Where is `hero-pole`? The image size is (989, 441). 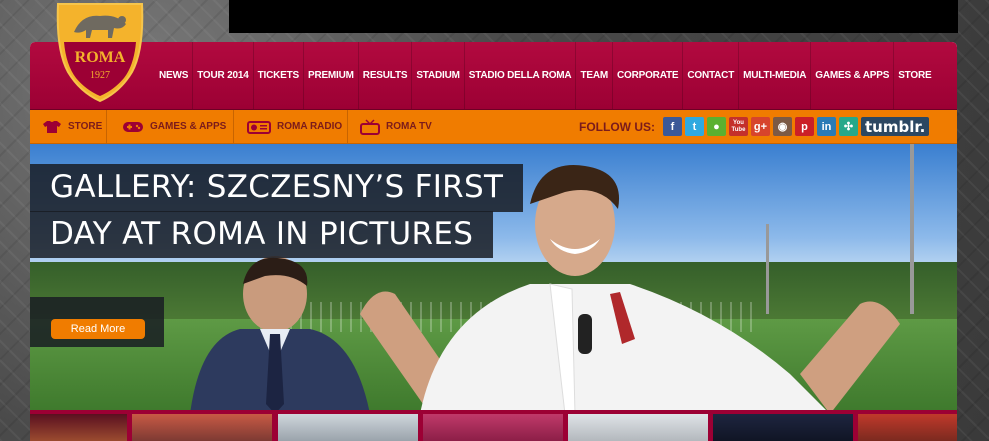 hero-pole is located at coordinates (912, 229).